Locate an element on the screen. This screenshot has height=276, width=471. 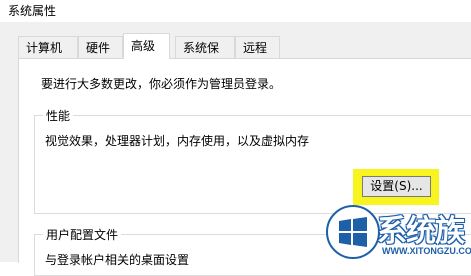
user-profiles-description: 与登录帐户相关的桌面设置 is located at coordinates (117, 260).